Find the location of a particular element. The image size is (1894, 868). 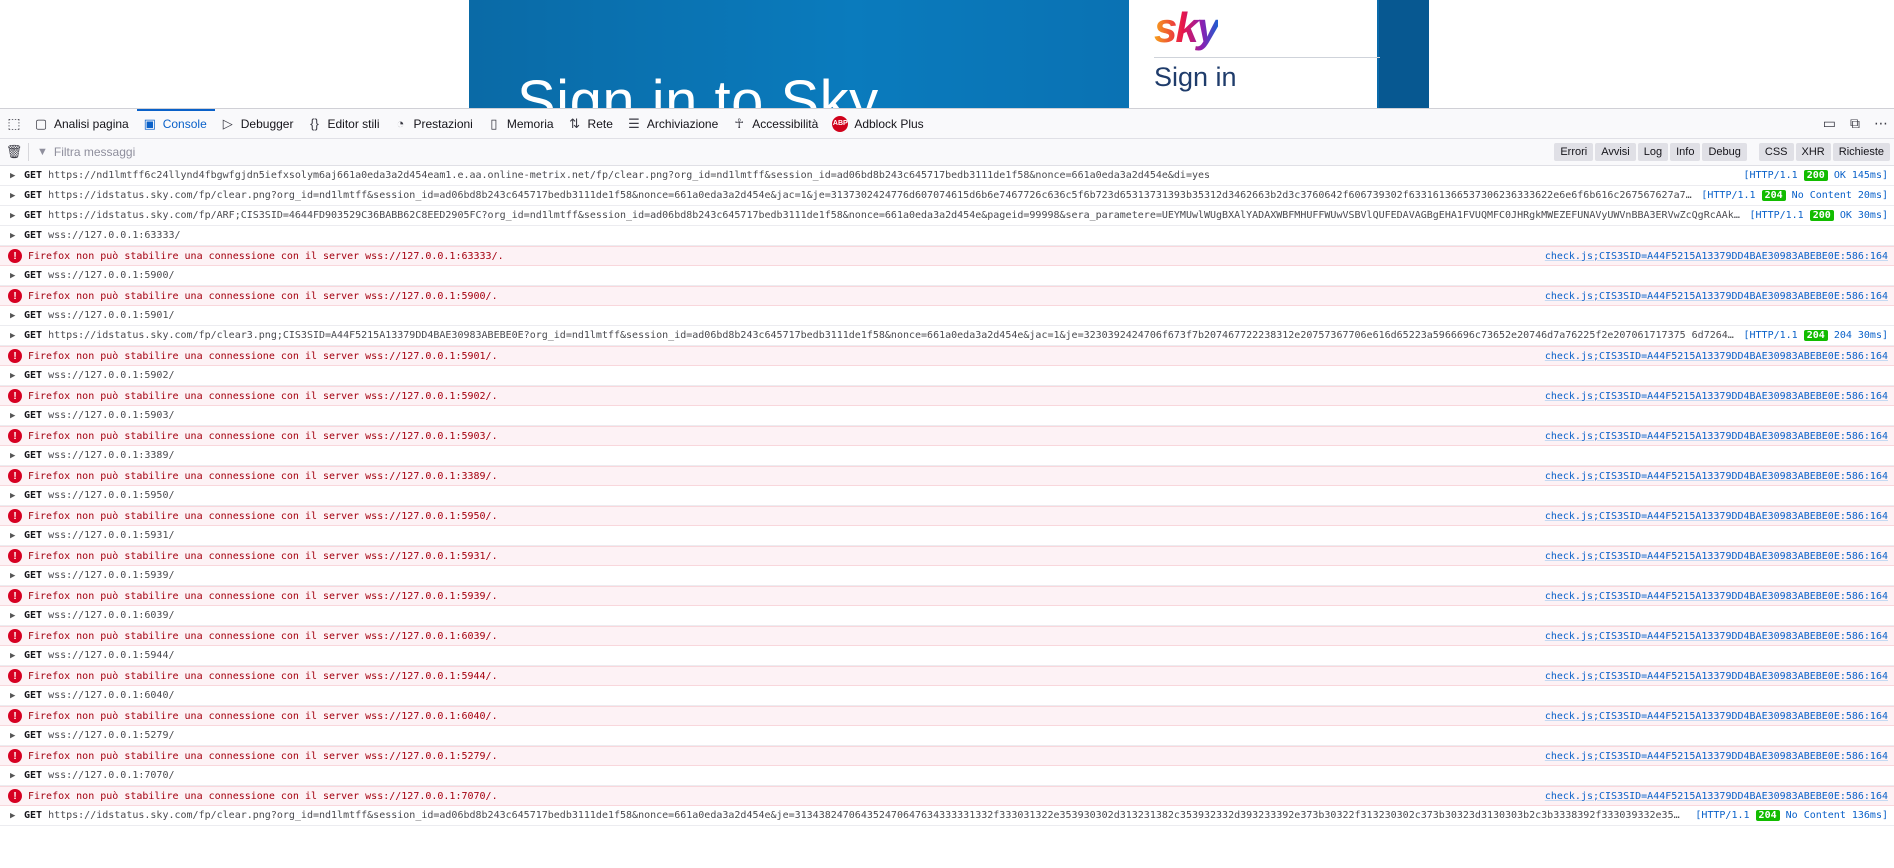

network-message-row: ▶GETwss://127.0.0.1:6039/ is located at coordinates (947, 616).